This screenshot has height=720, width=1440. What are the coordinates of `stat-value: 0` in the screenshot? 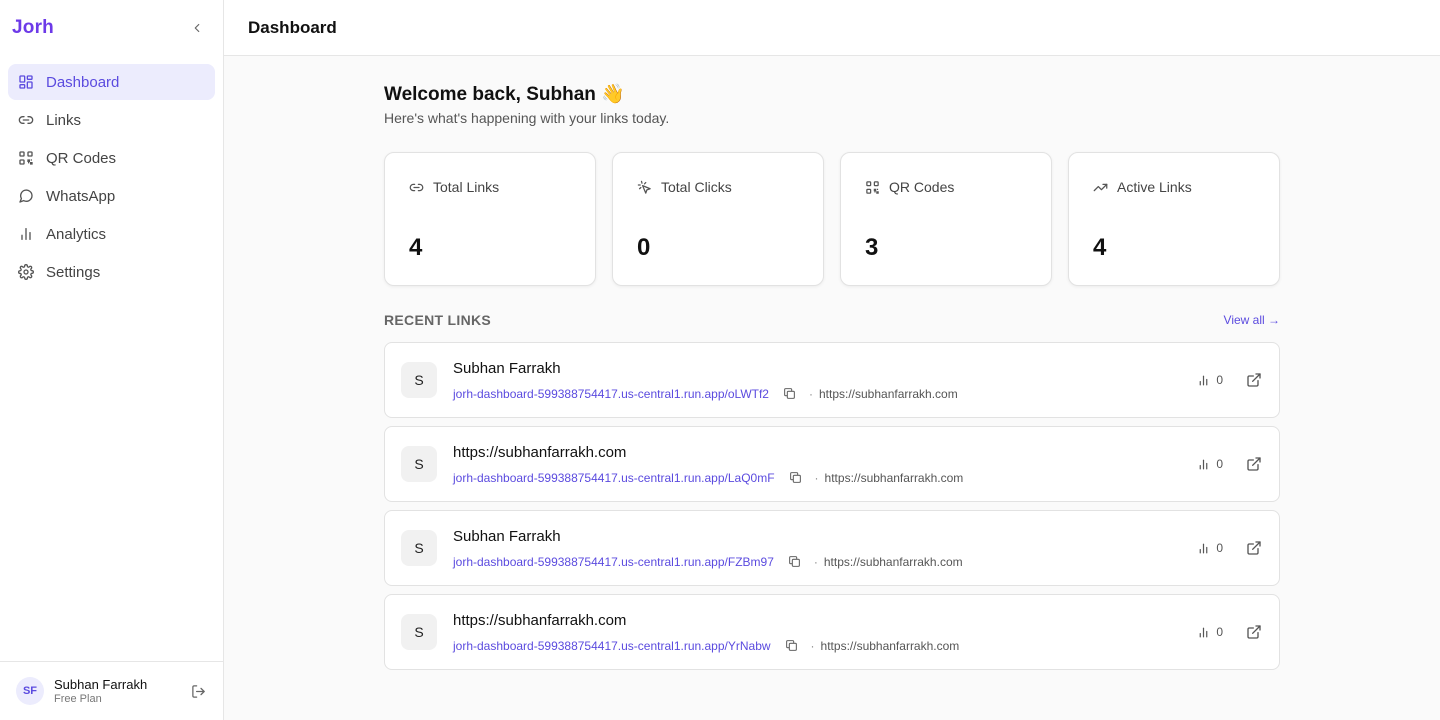 It's located at (644, 247).